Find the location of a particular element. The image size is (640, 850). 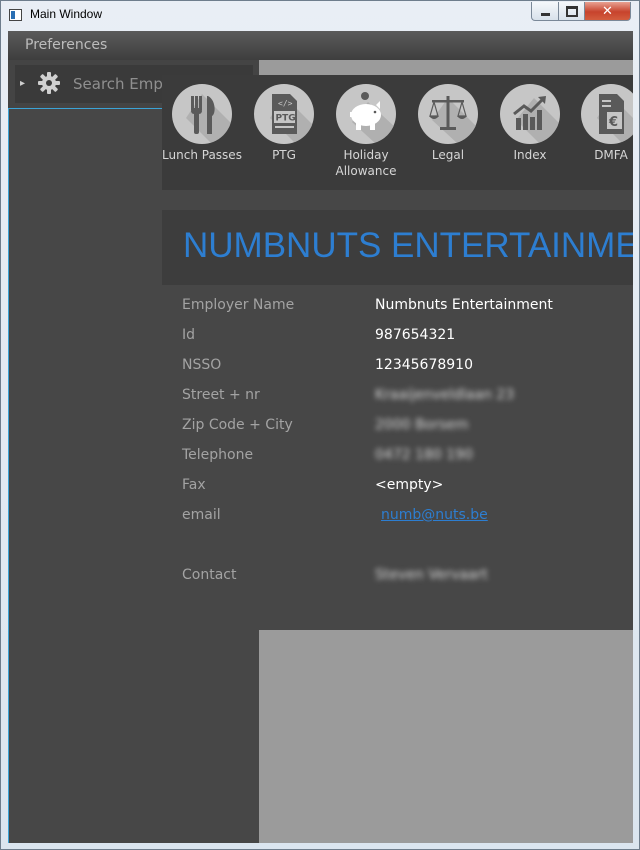

tool-dmfa: € DMFA is located at coordinates (602, 123).